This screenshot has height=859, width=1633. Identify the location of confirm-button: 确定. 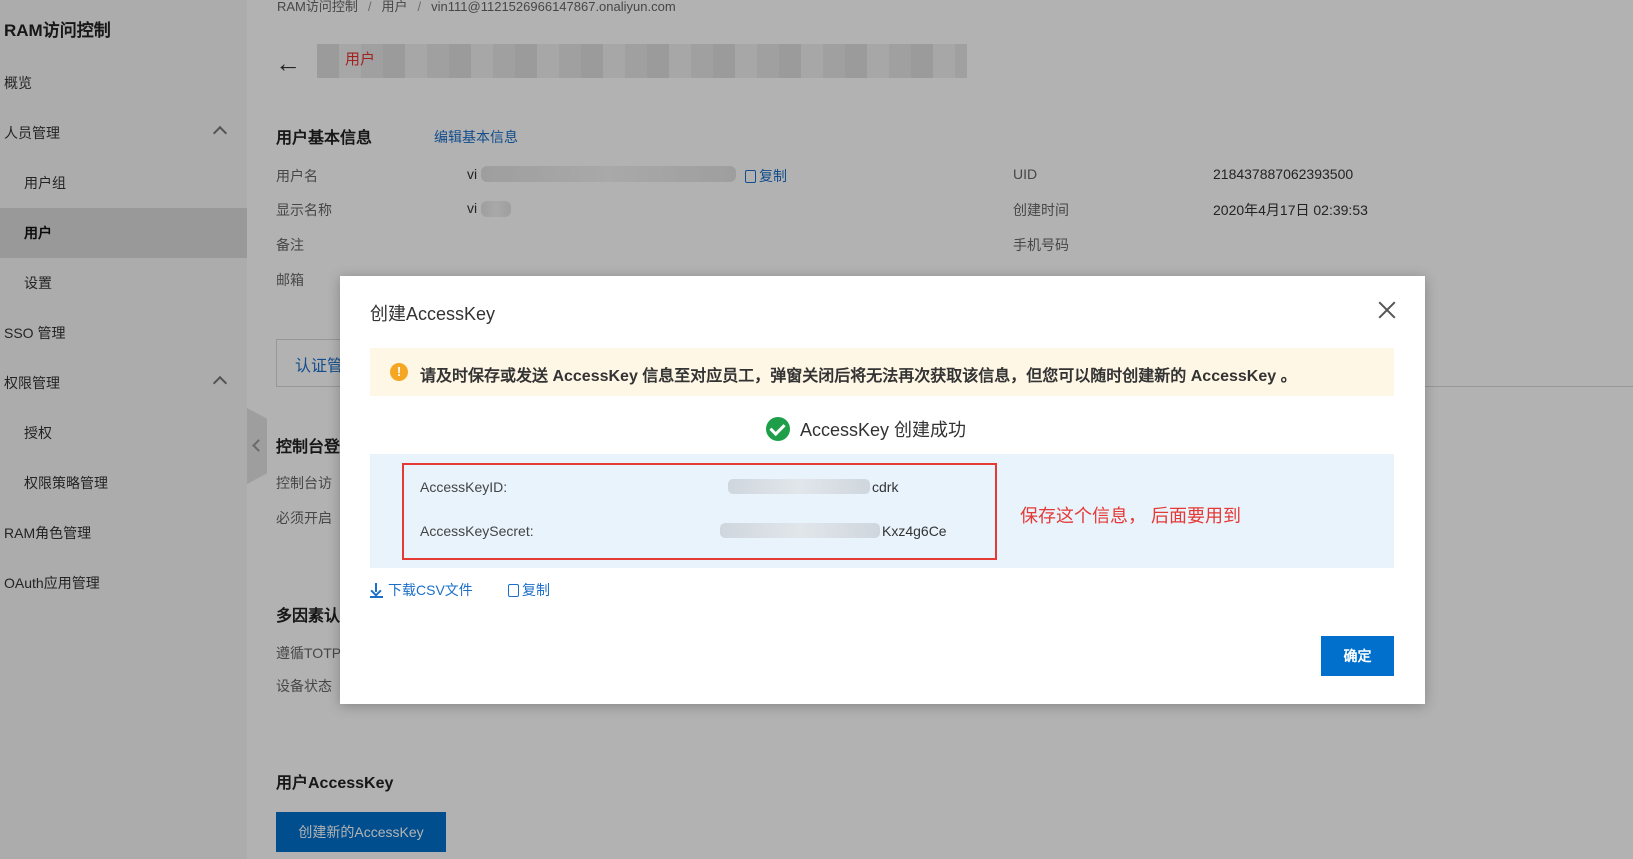
(1357, 656).